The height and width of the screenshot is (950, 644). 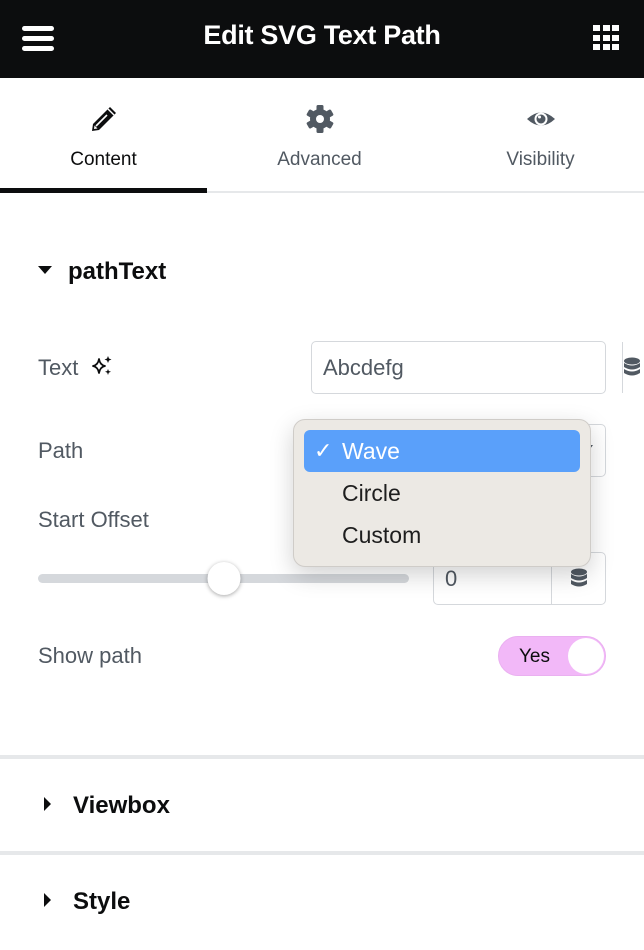 What do you see at coordinates (103, 159) in the screenshot?
I see `tab-label: Content` at bounding box center [103, 159].